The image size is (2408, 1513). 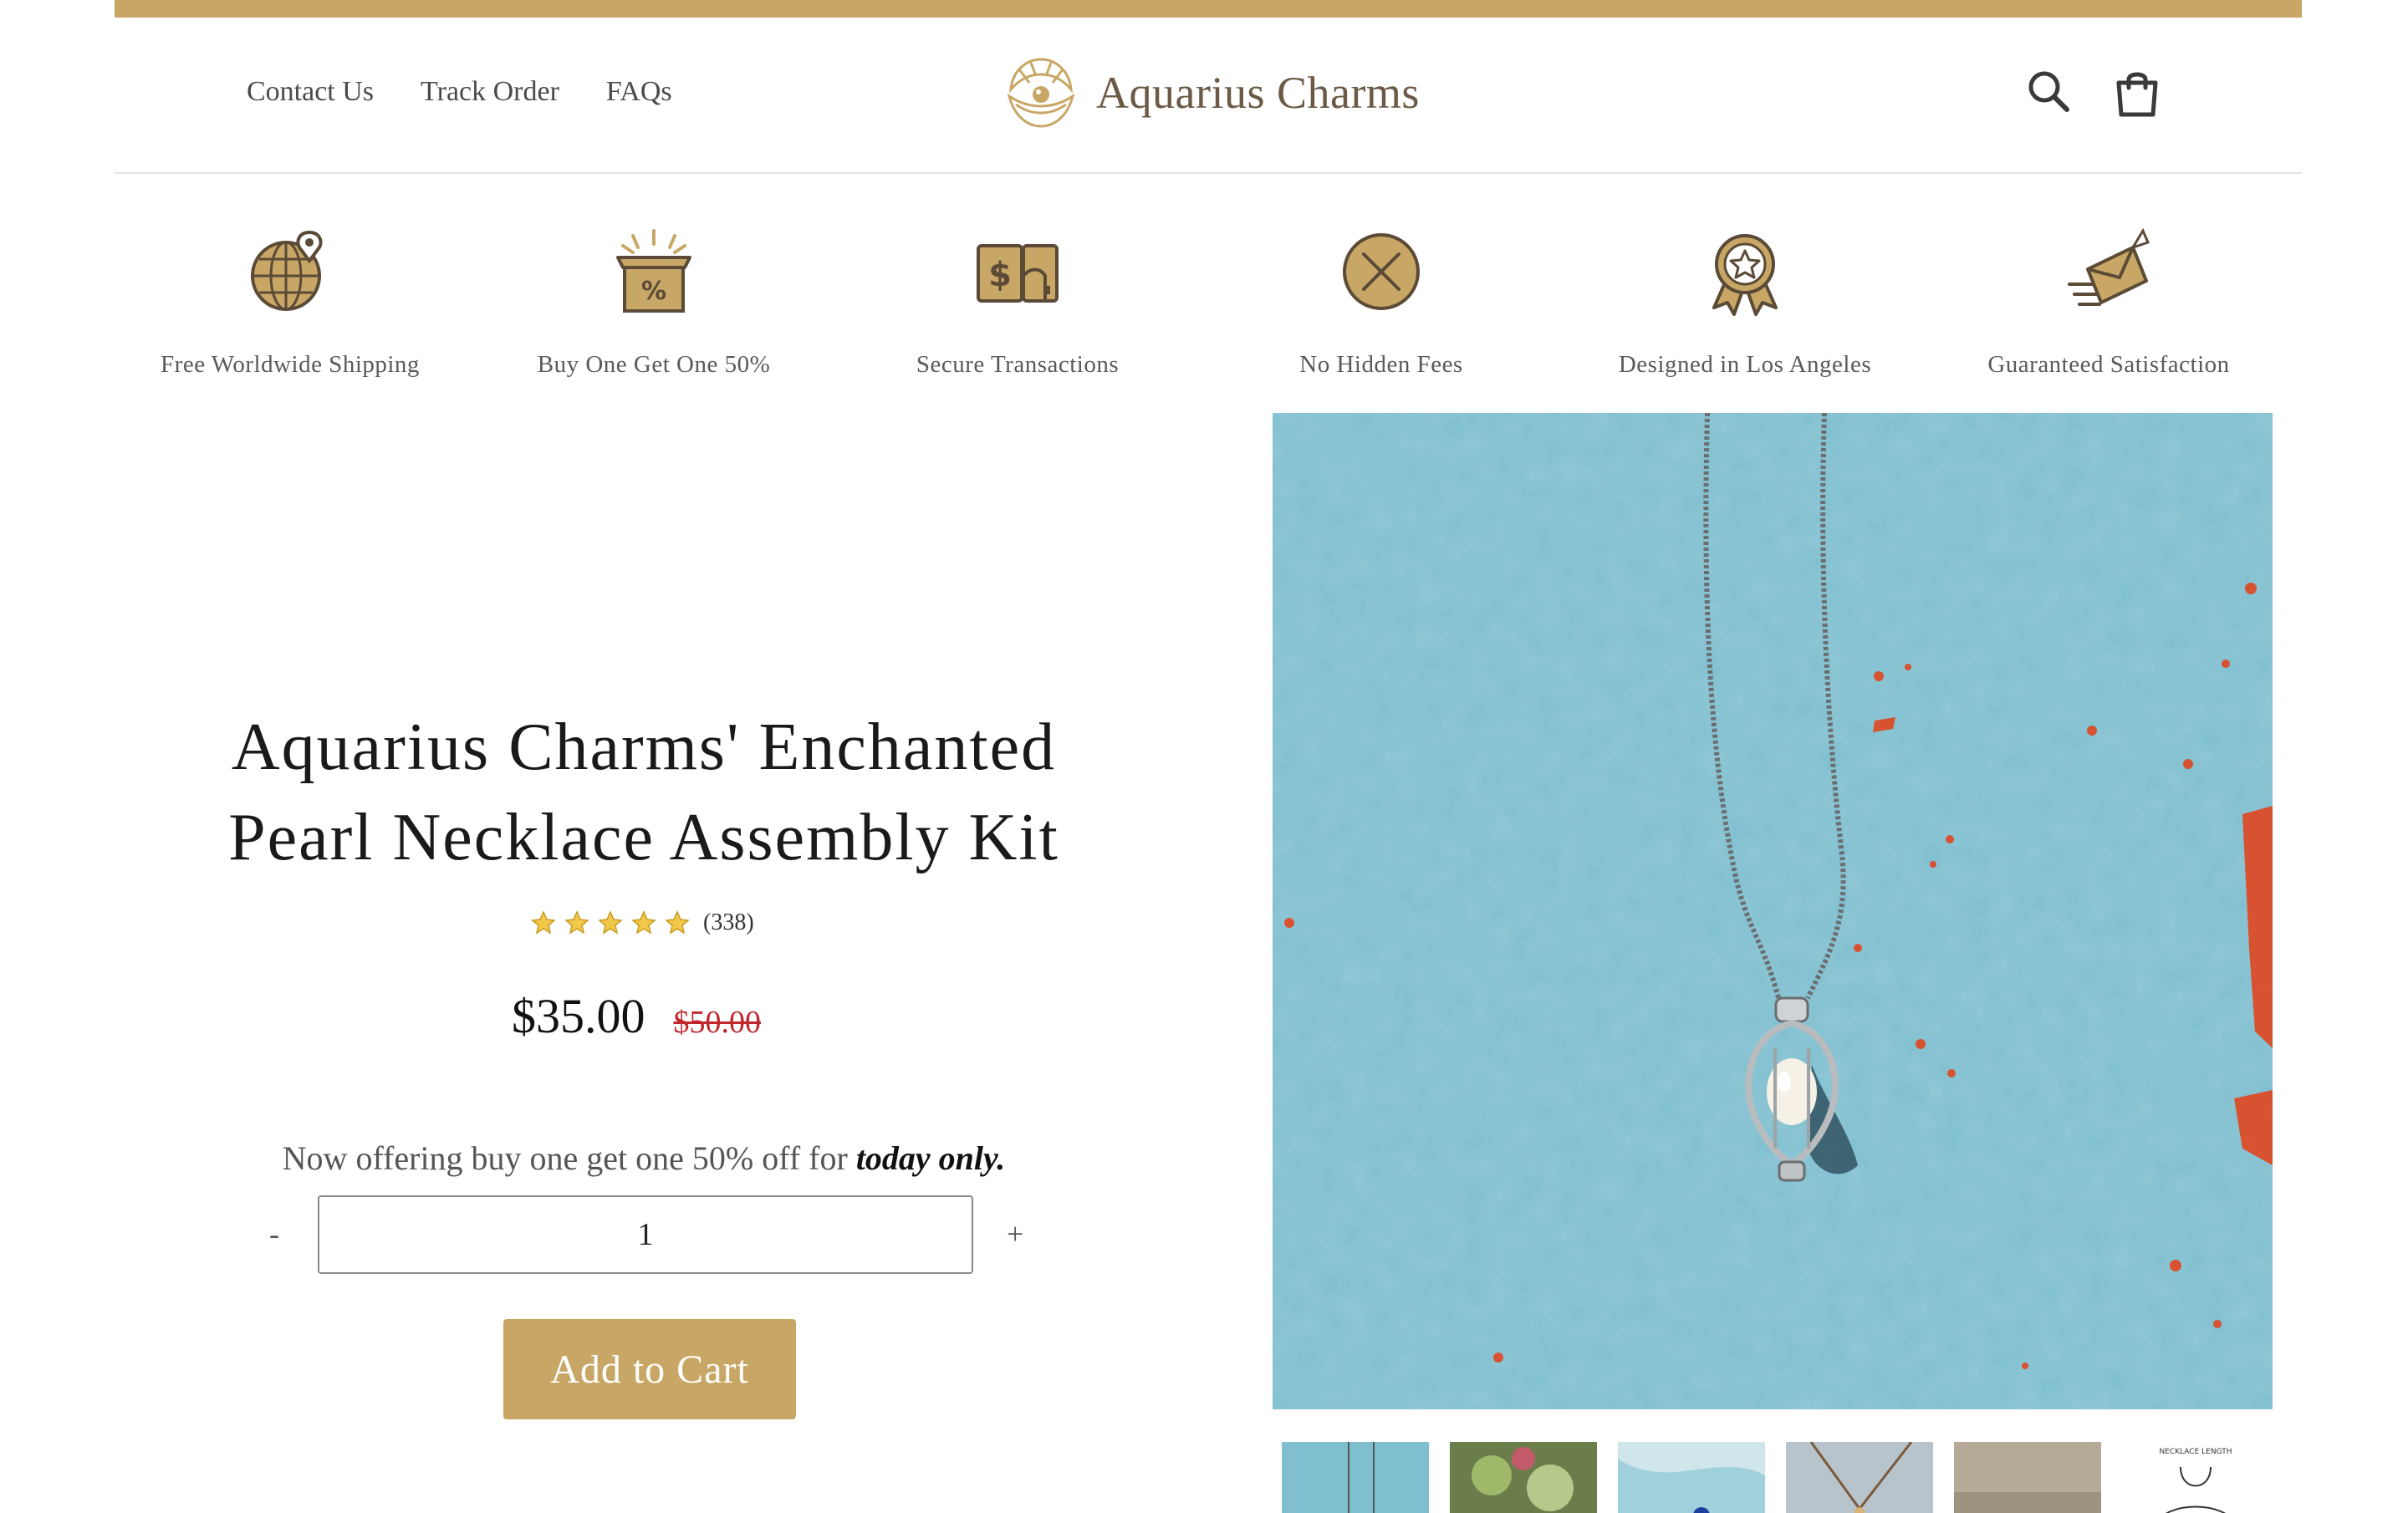 I want to click on header-actions, so click(x=2093, y=95).